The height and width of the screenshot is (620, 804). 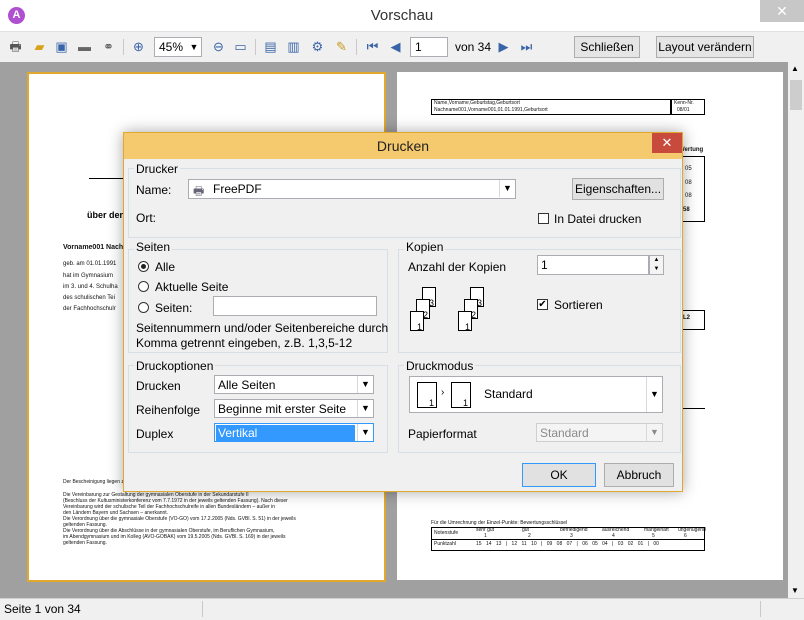 What do you see at coordinates (42, 609) in the screenshot?
I see `status-text: Seite 1 von 34` at bounding box center [42, 609].